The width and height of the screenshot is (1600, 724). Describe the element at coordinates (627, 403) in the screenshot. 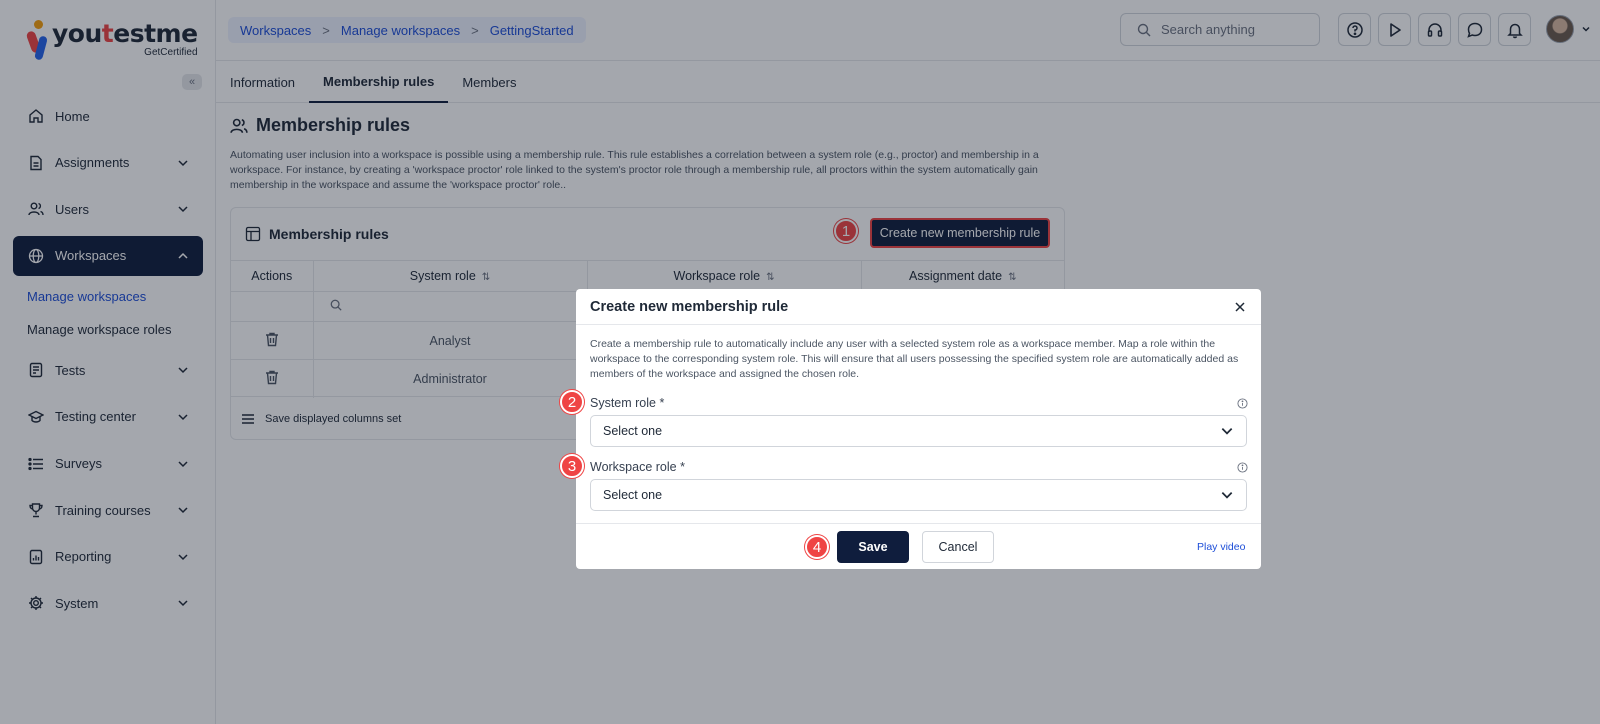

I see `system-role-label: System role *` at that location.